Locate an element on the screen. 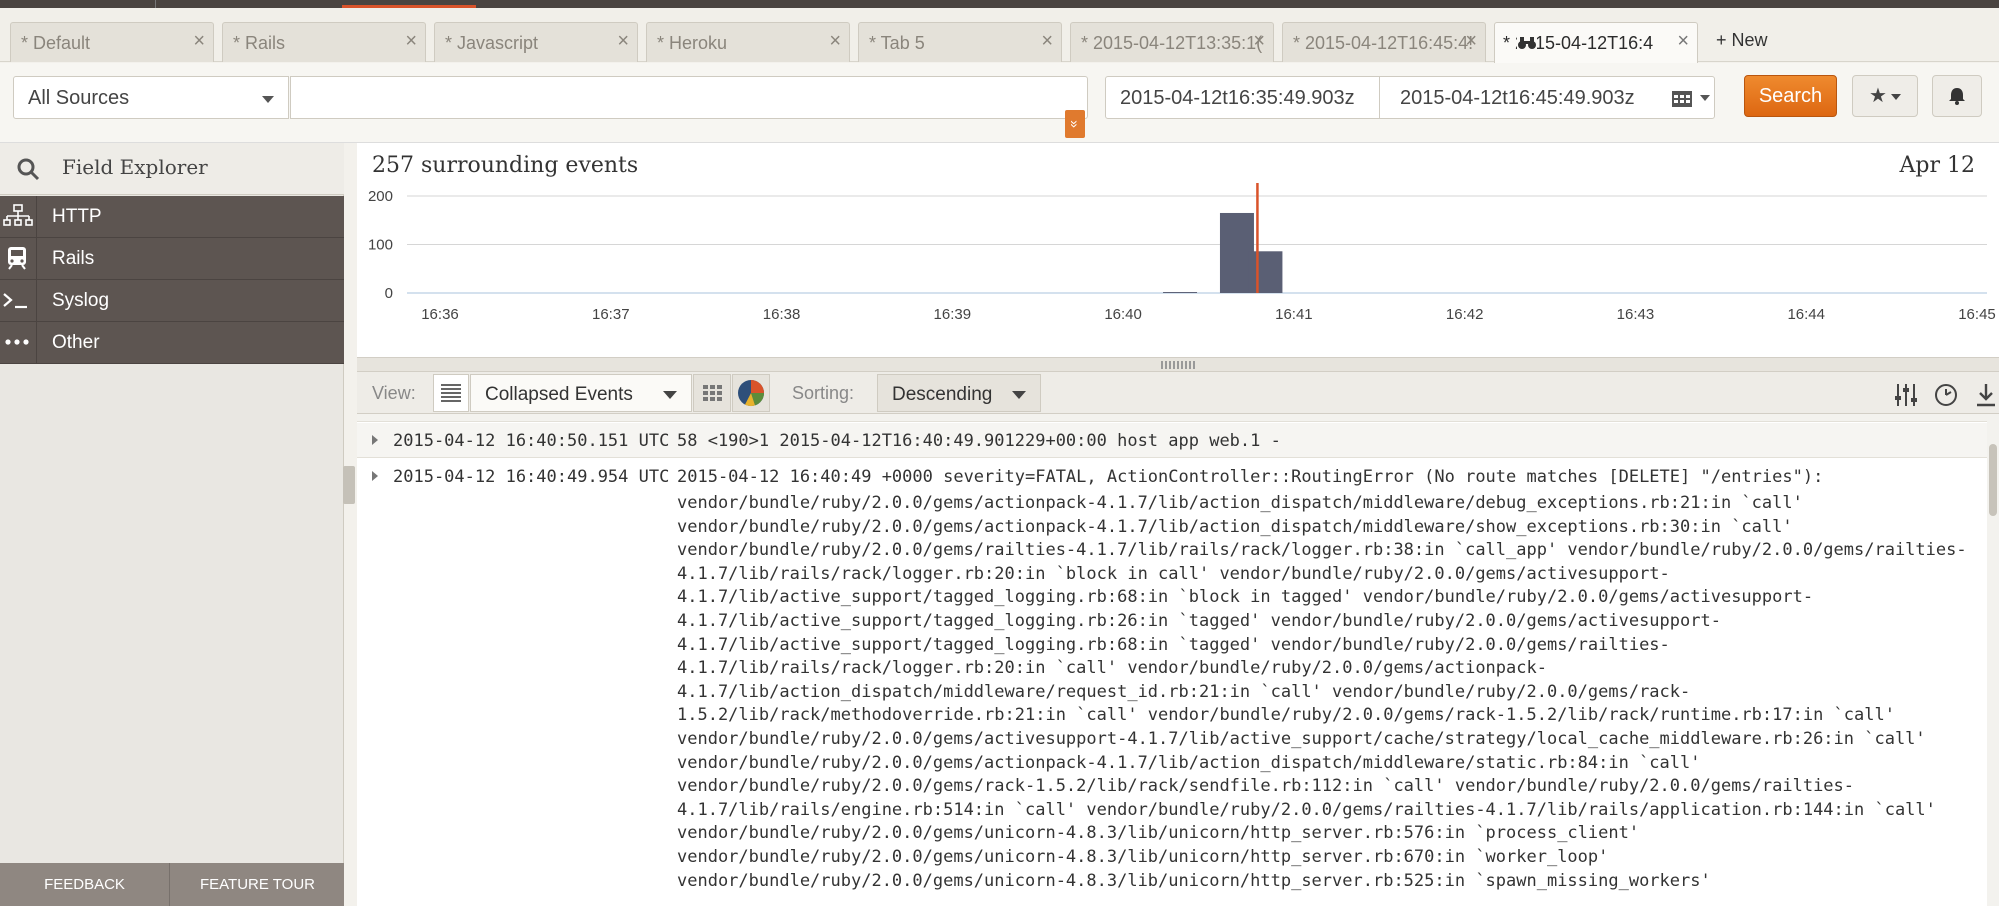 The width and height of the screenshot is (1999, 906). tab-rails: * Rails × is located at coordinates (324, 42).